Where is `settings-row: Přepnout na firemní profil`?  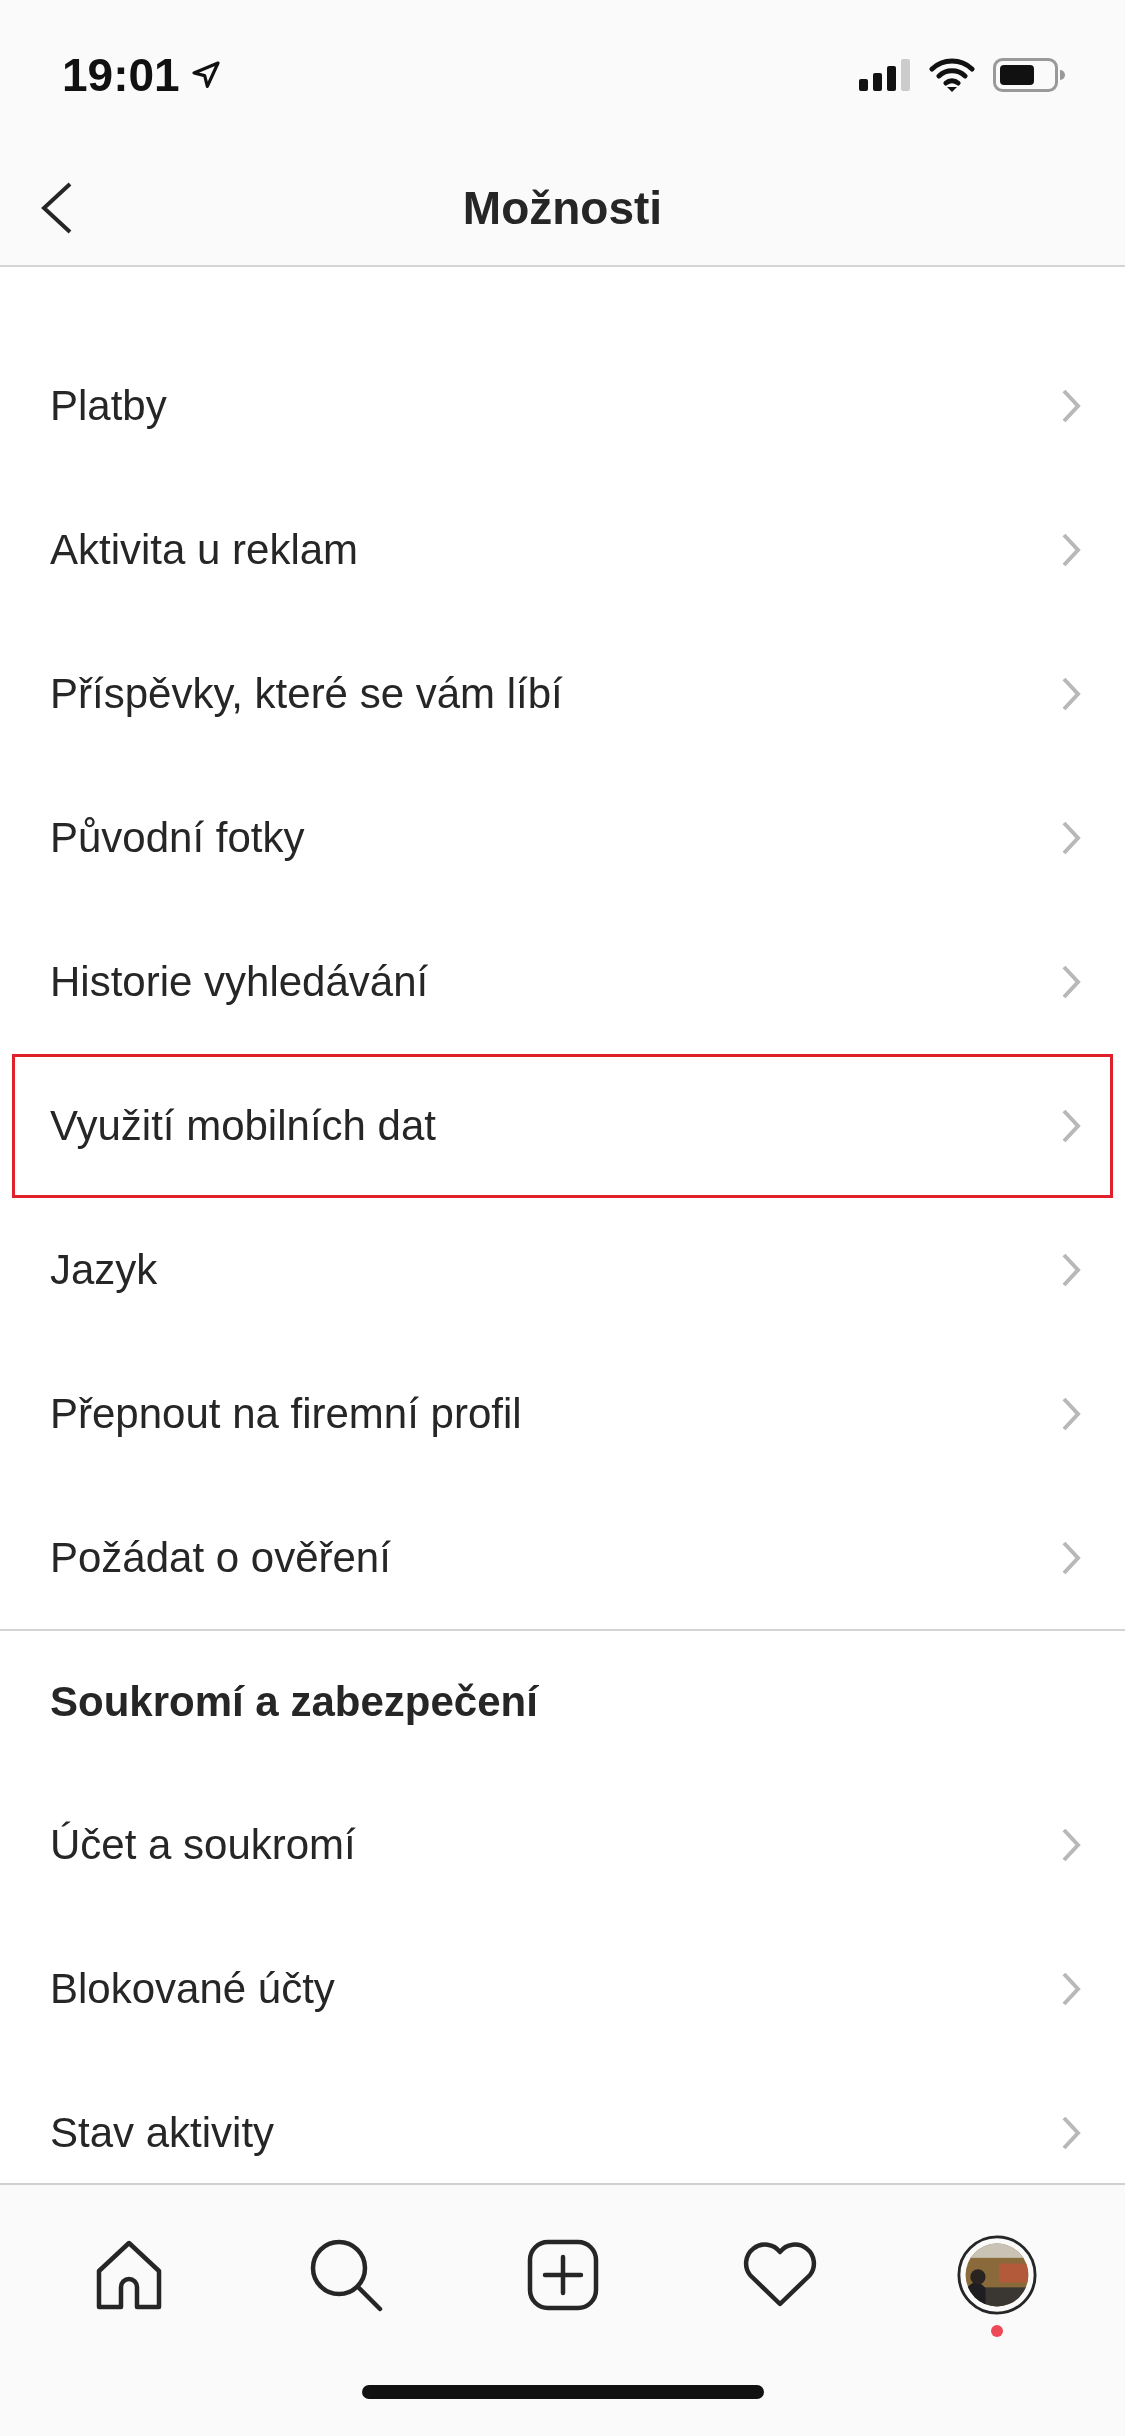 settings-row: Přepnout na firemní profil is located at coordinates (562, 1414).